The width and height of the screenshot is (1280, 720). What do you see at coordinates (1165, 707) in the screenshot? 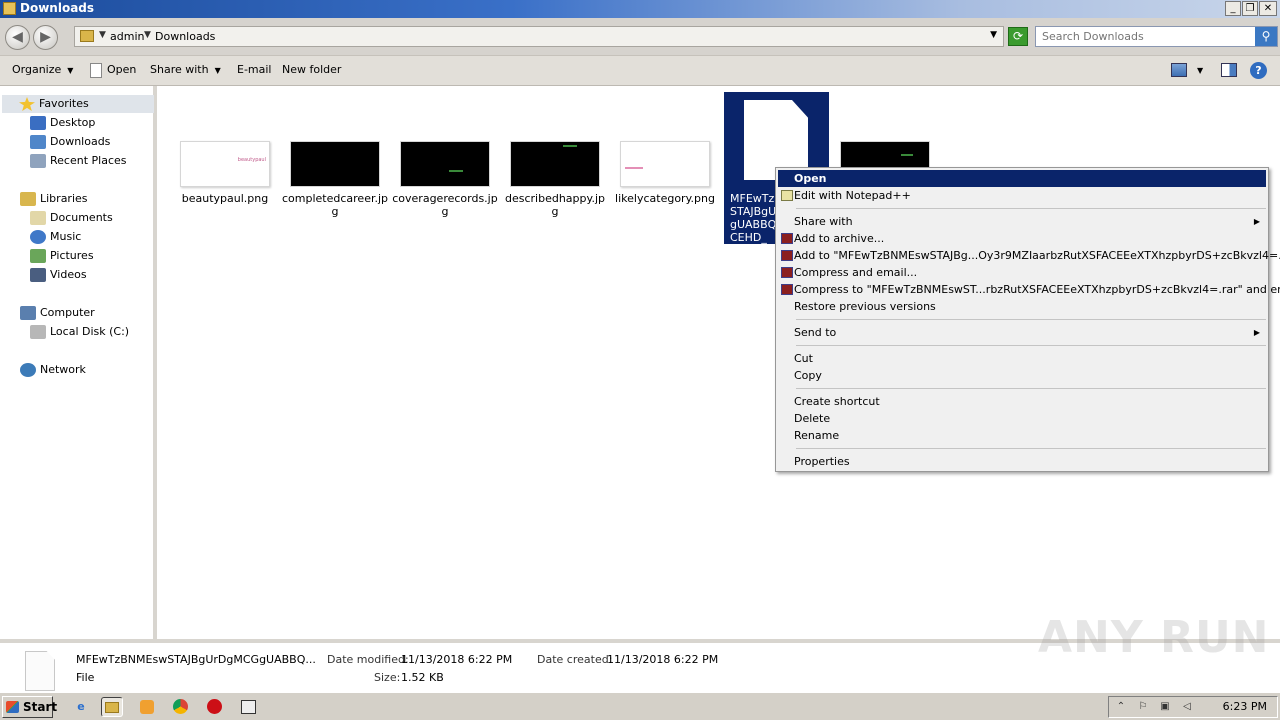
I see `network-tray-icon: ▣` at bounding box center [1165, 707].